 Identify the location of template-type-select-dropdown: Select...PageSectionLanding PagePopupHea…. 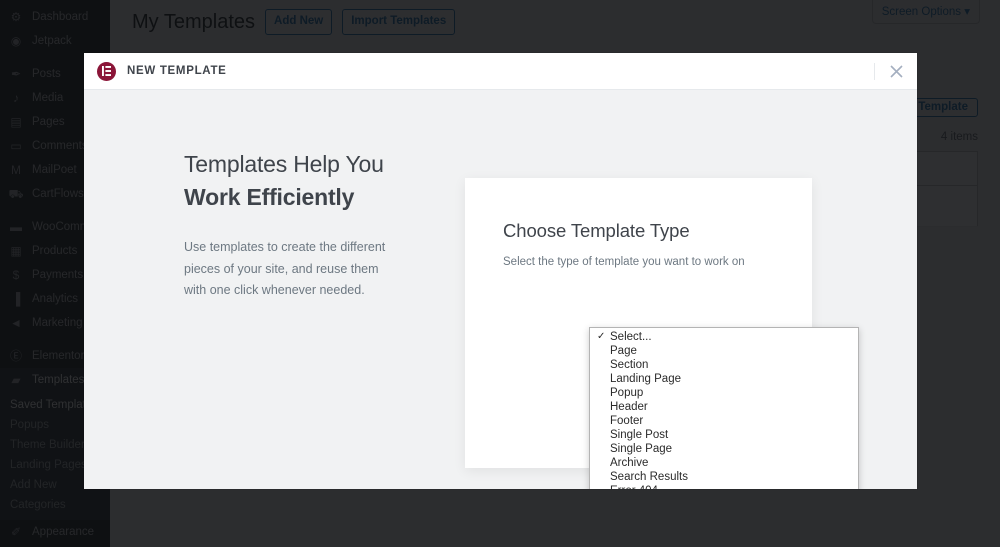
(724, 408).